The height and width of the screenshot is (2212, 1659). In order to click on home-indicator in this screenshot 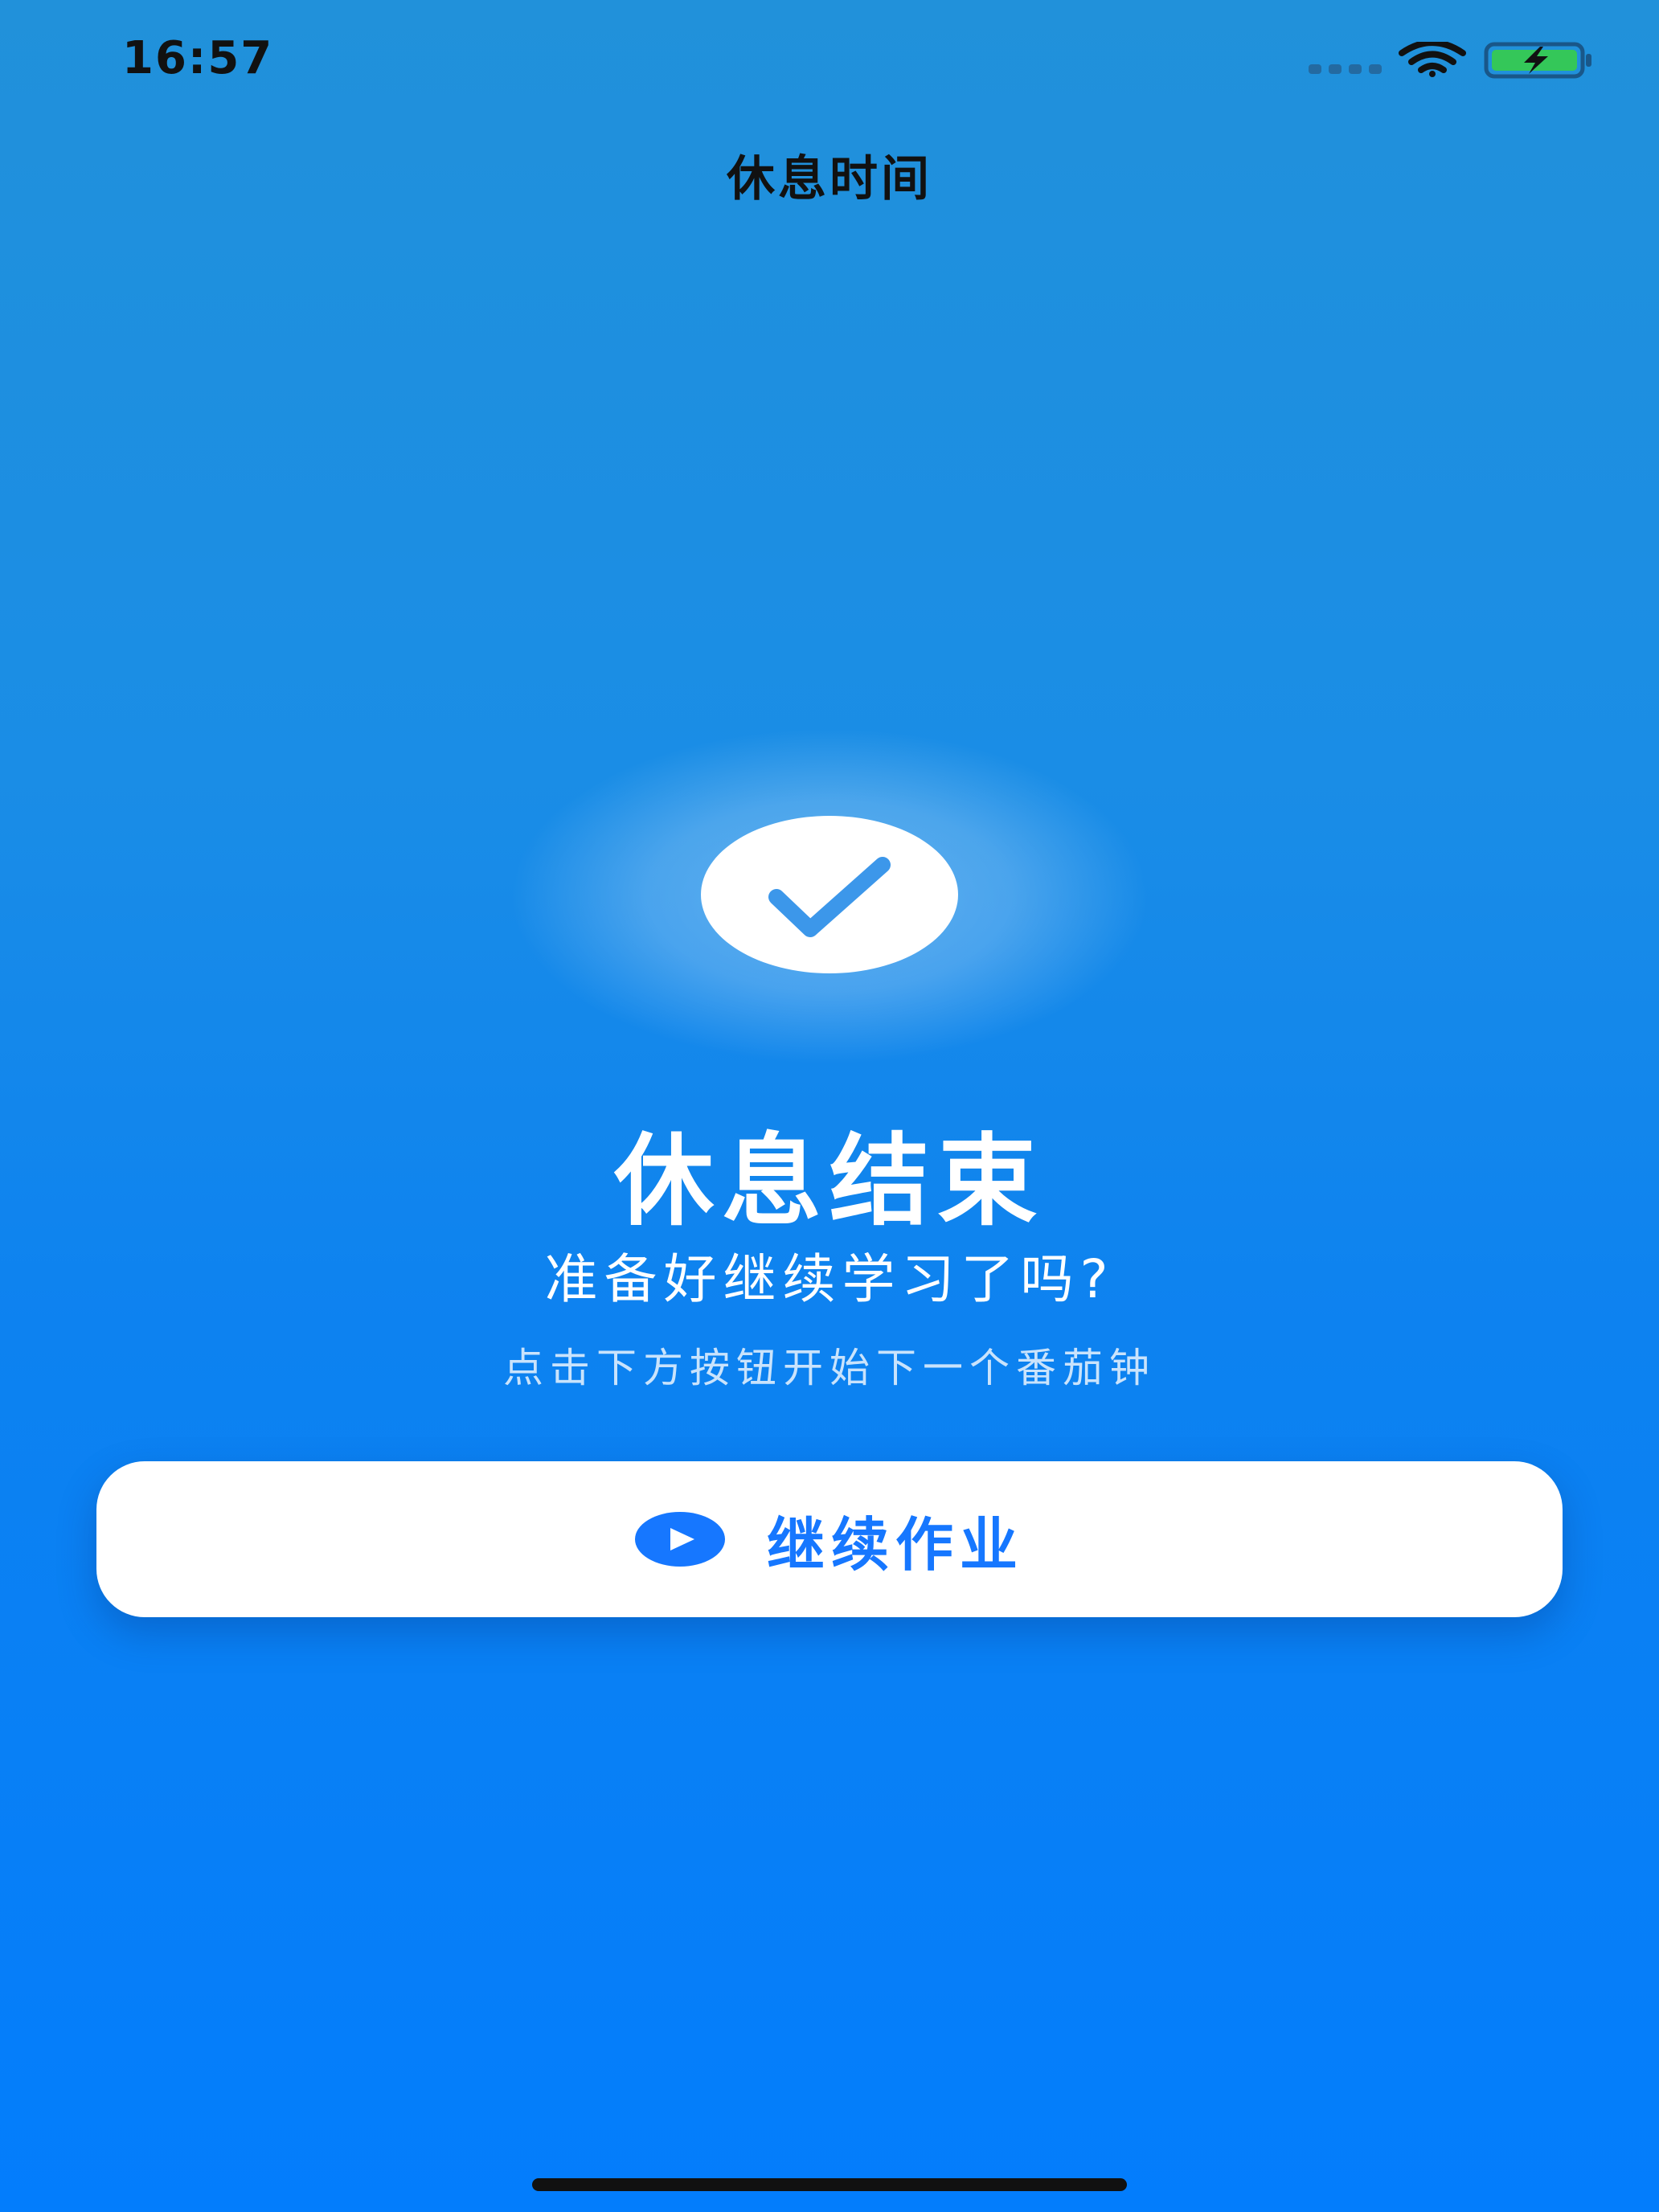, I will do `click(829, 2184)`.